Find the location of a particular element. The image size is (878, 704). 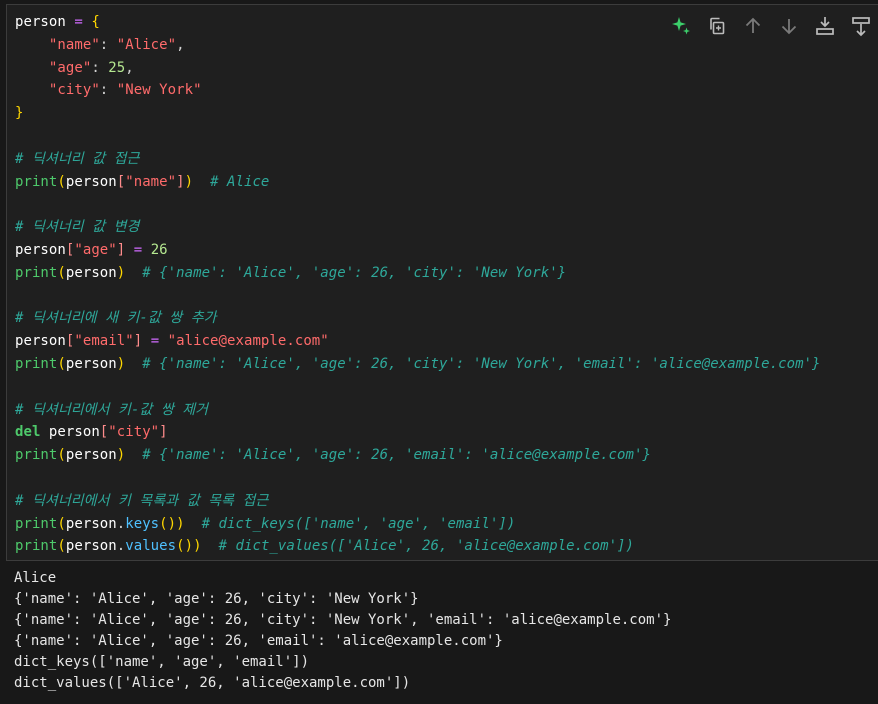

cell-toolbar is located at coordinates (771, 26).